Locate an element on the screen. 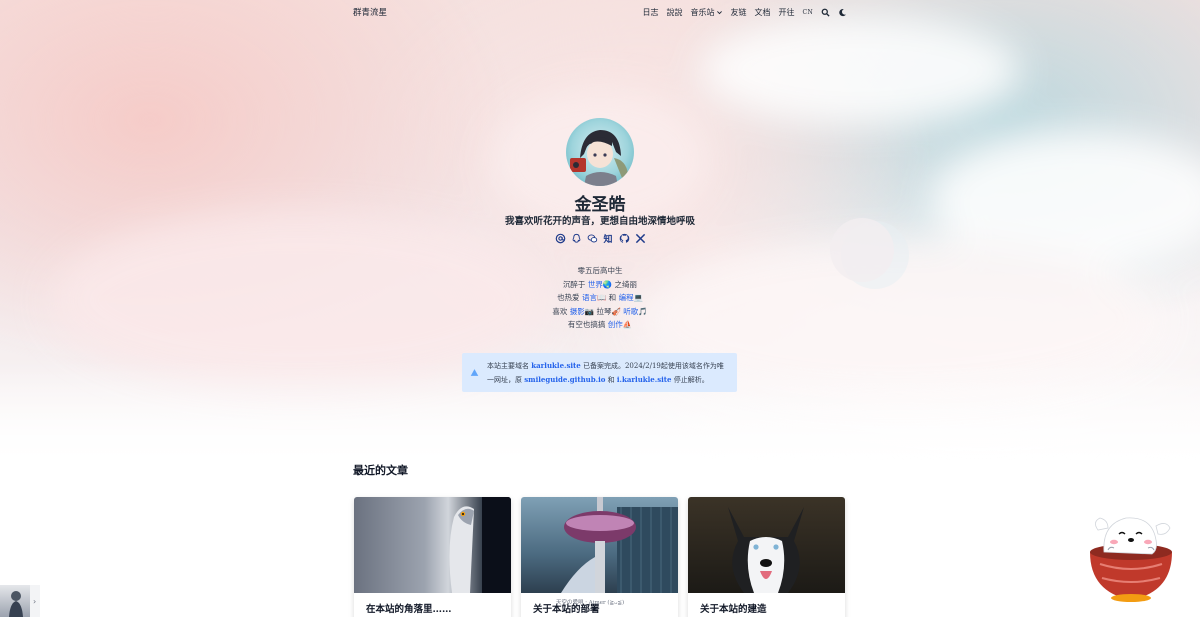 The height and width of the screenshot is (617, 1200). photography-link: 摄影 is located at coordinates (577, 311).